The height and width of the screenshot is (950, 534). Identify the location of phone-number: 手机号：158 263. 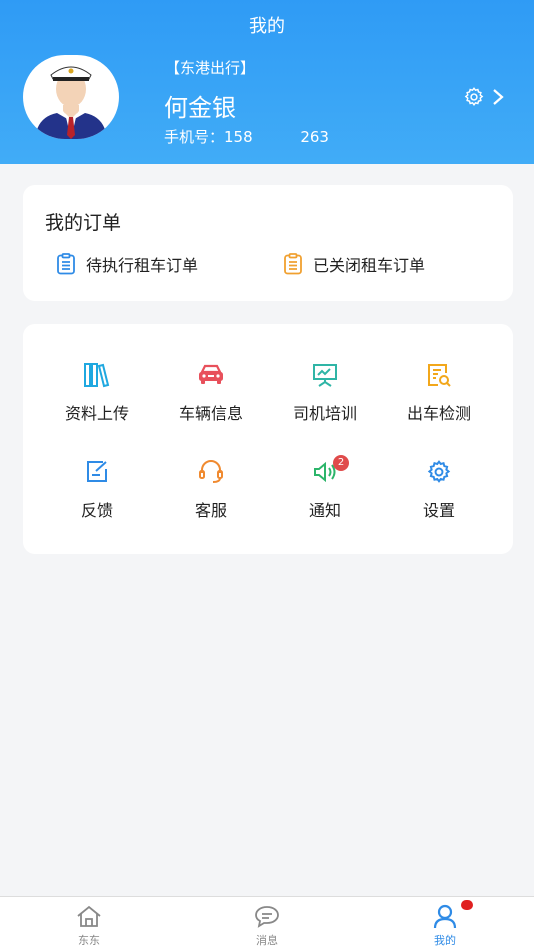
(246, 136).